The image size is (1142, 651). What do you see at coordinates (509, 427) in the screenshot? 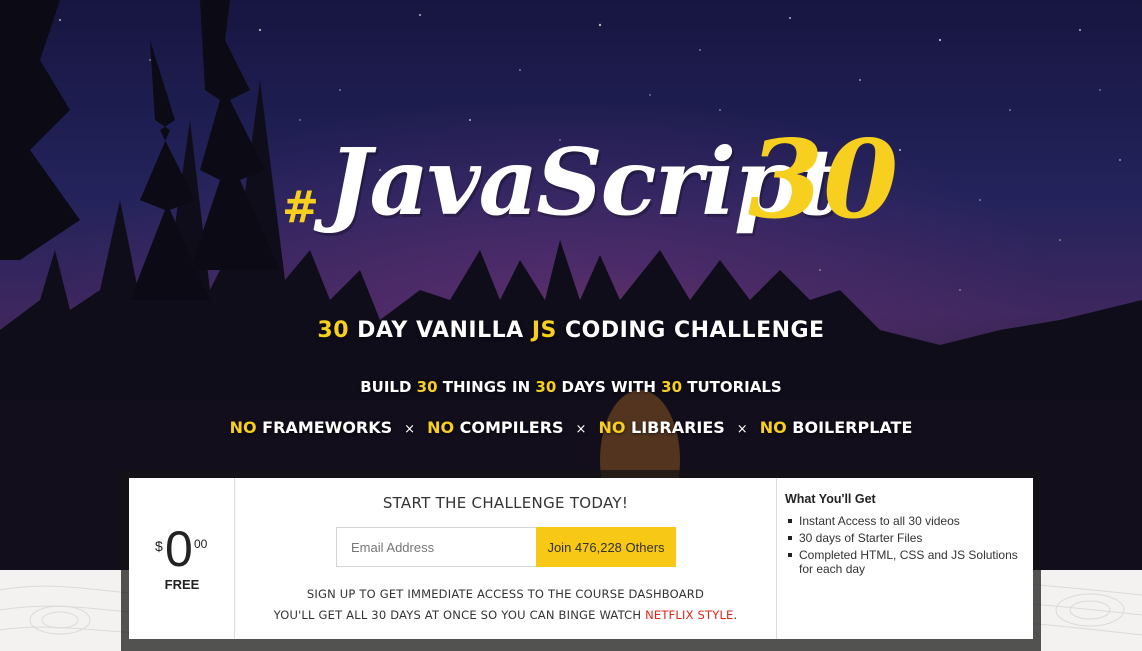
I see `tagline-text: COMPILERS` at bounding box center [509, 427].